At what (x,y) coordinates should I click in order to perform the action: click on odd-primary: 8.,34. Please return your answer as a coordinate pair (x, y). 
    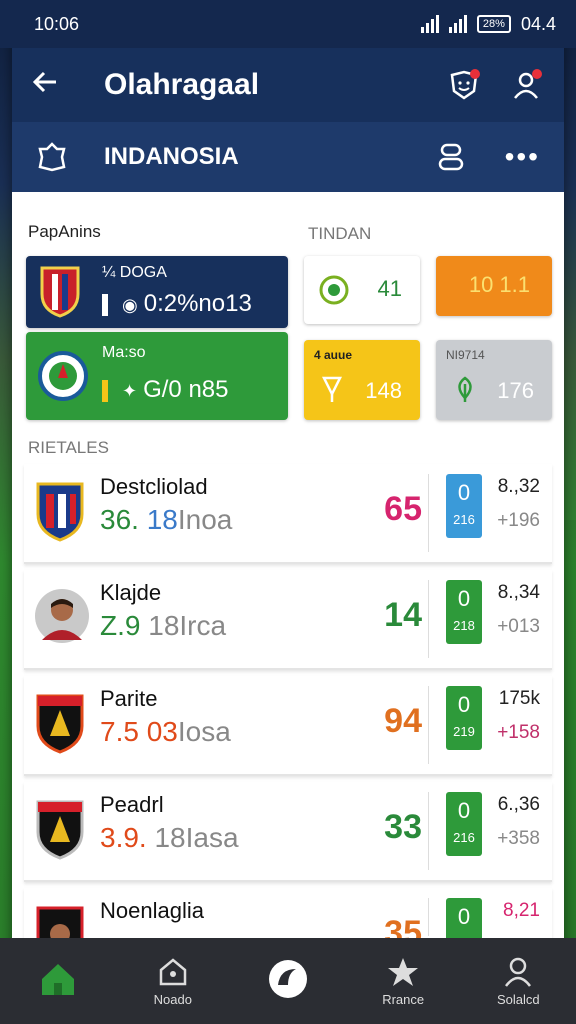
    Looking at the image, I should click on (518, 592).